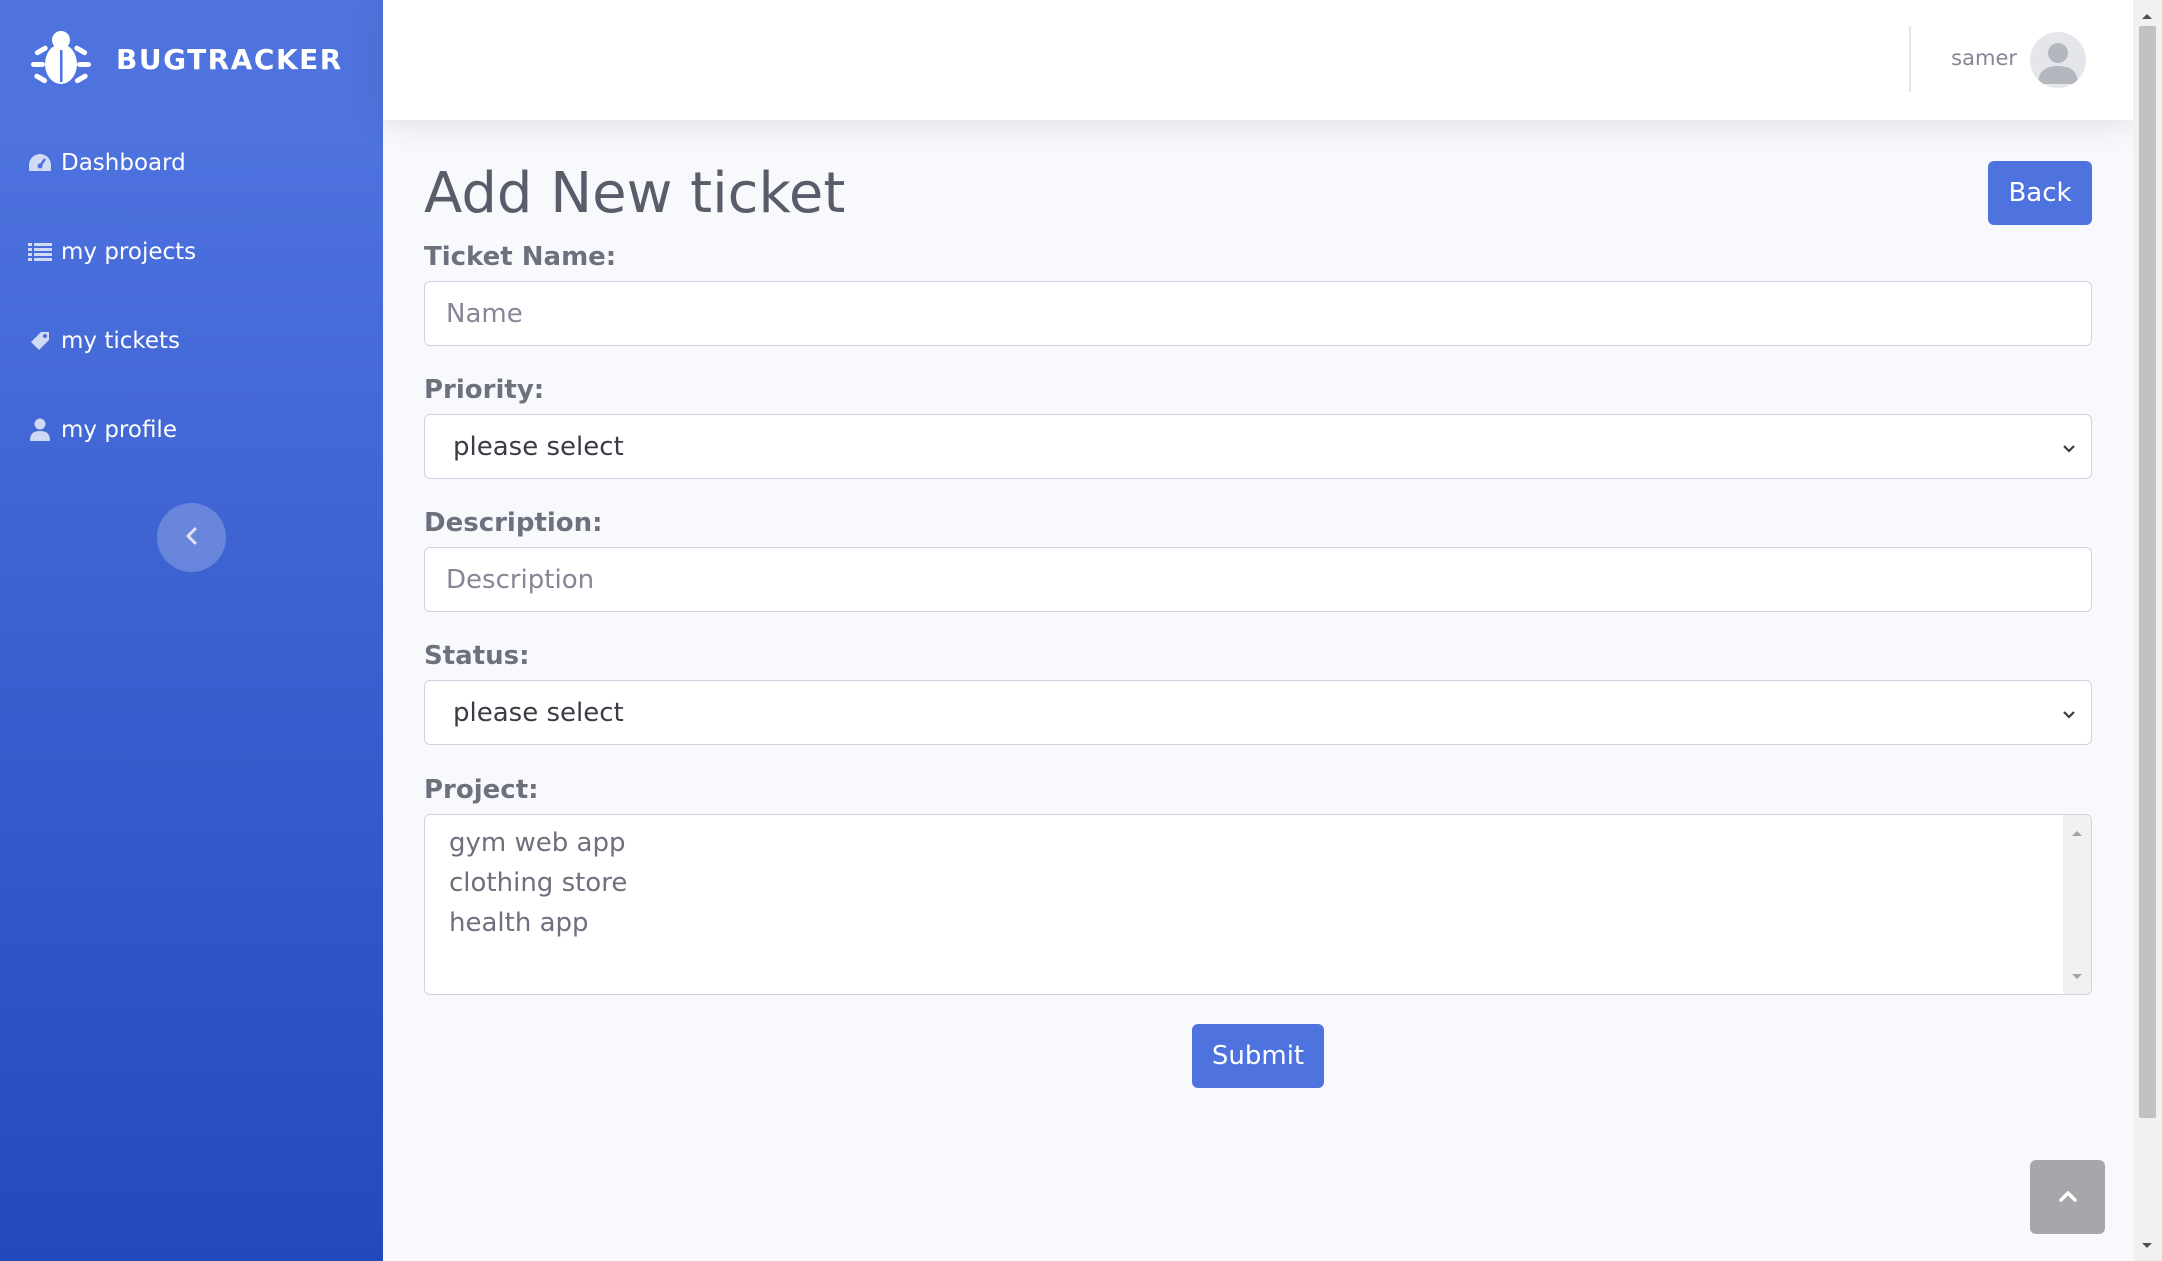 The height and width of the screenshot is (1261, 2162). Describe the element at coordinates (1258, 313) in the screenshot. I see `ticket-name-input` at that location.